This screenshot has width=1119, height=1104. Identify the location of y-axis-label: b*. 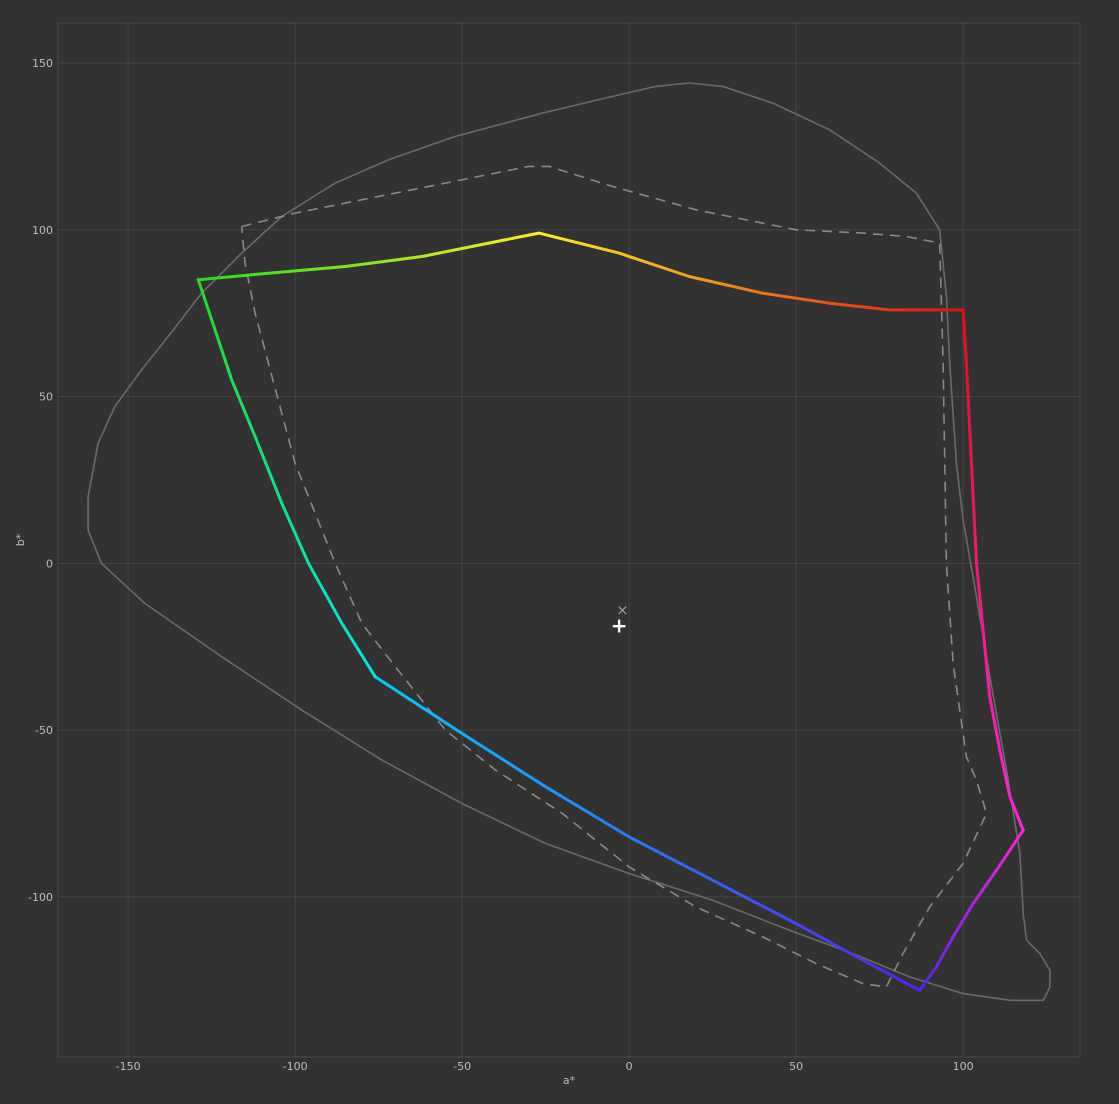
(20, 539).